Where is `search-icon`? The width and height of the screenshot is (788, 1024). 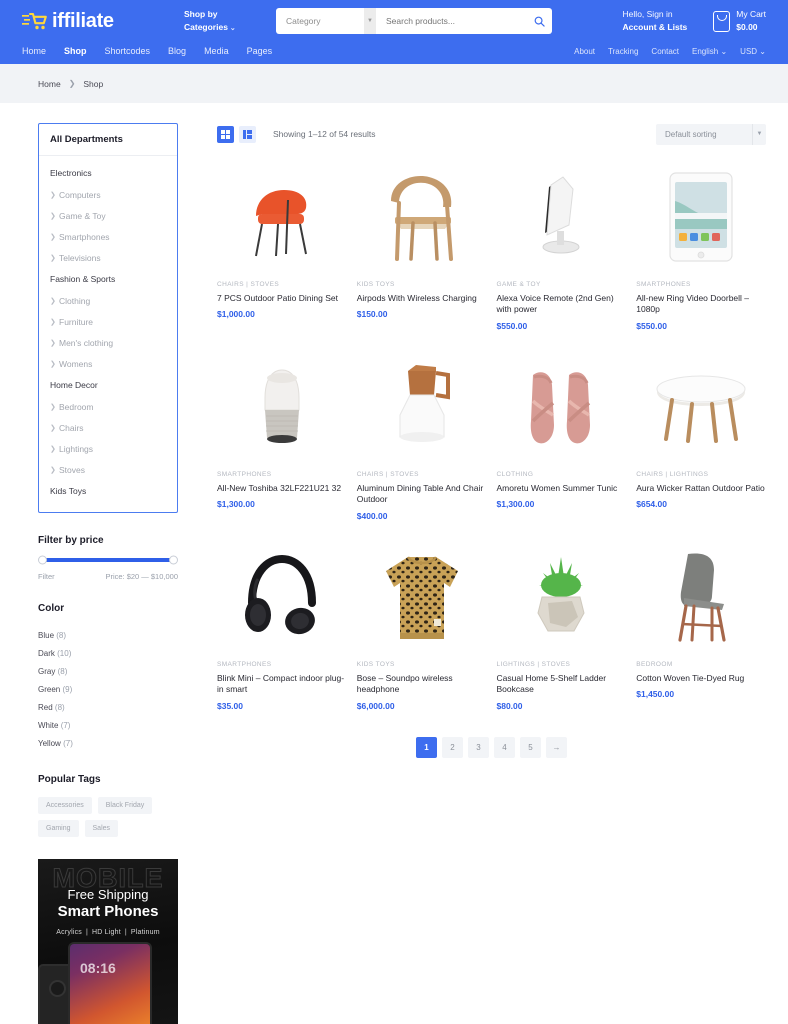 search-icon is located at coordinates (539, 21).